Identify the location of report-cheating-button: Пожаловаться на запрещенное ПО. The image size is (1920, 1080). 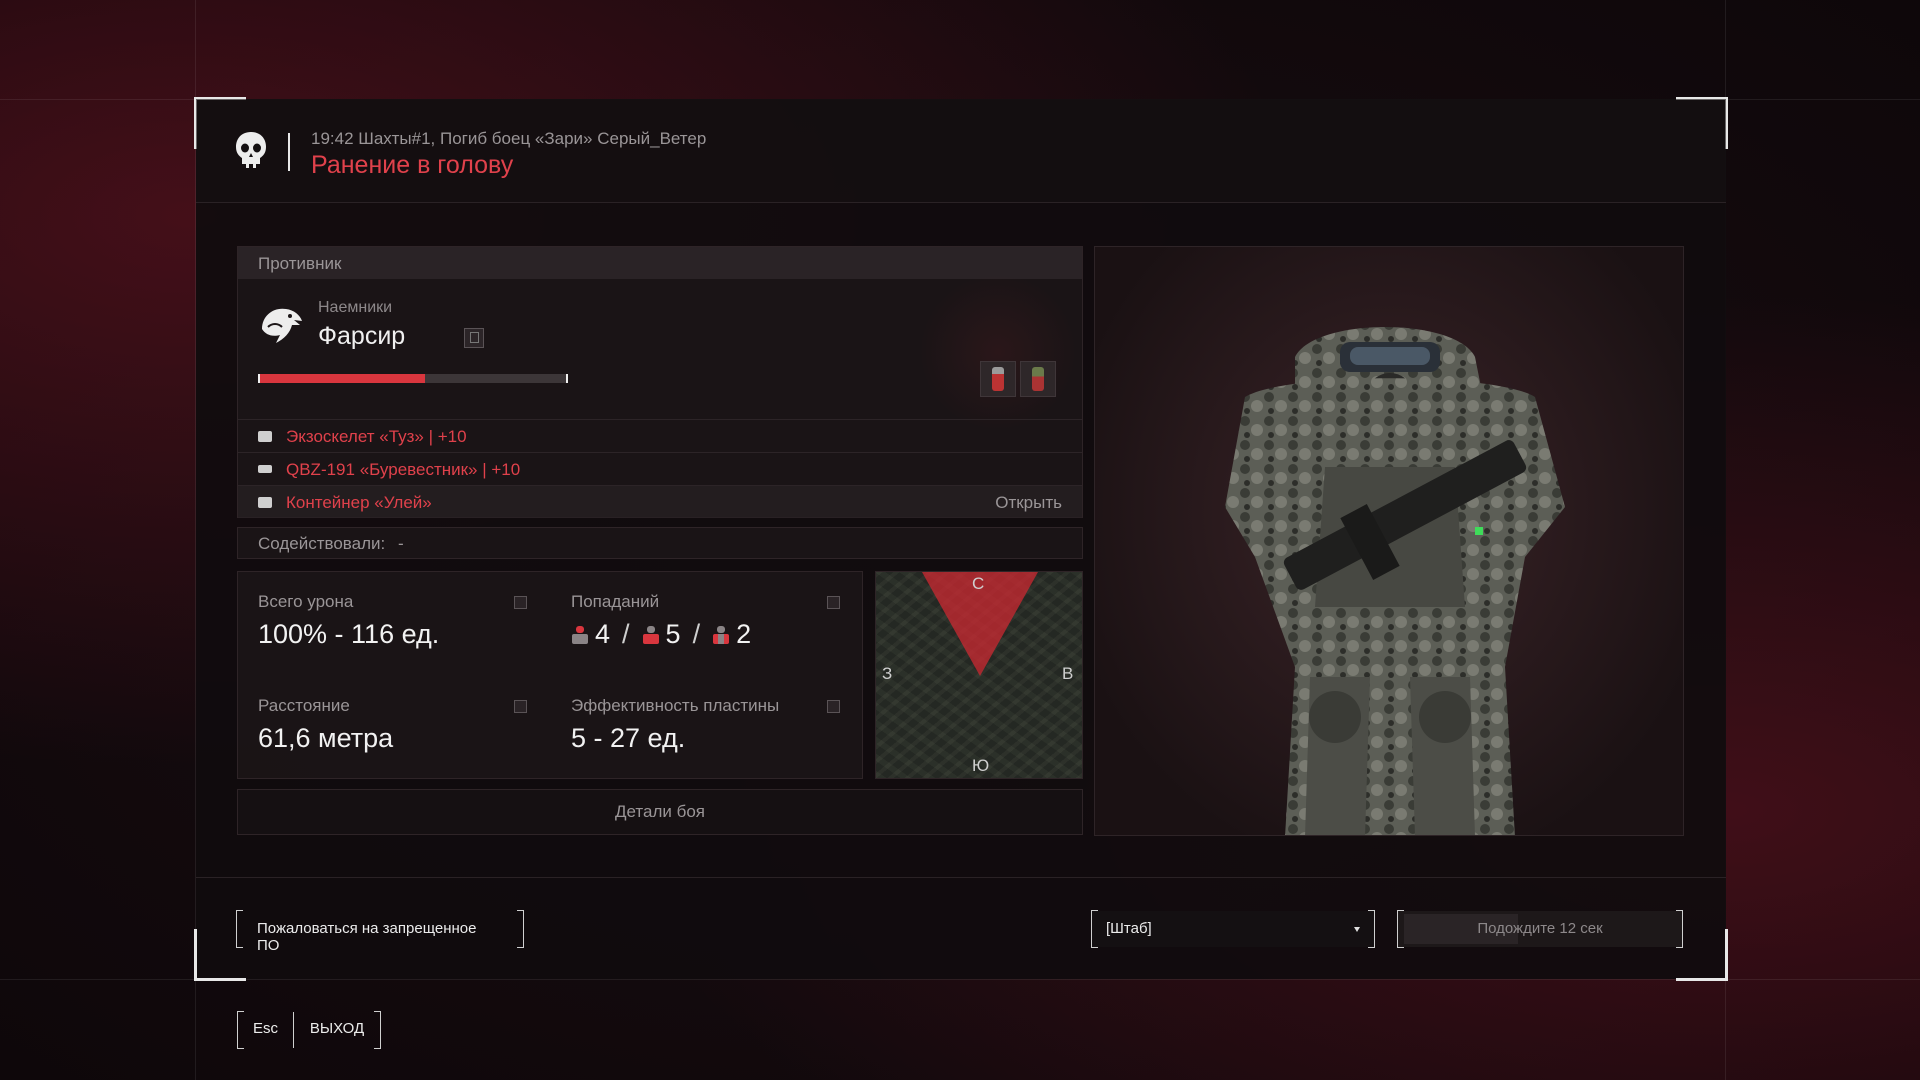
(380, 932).